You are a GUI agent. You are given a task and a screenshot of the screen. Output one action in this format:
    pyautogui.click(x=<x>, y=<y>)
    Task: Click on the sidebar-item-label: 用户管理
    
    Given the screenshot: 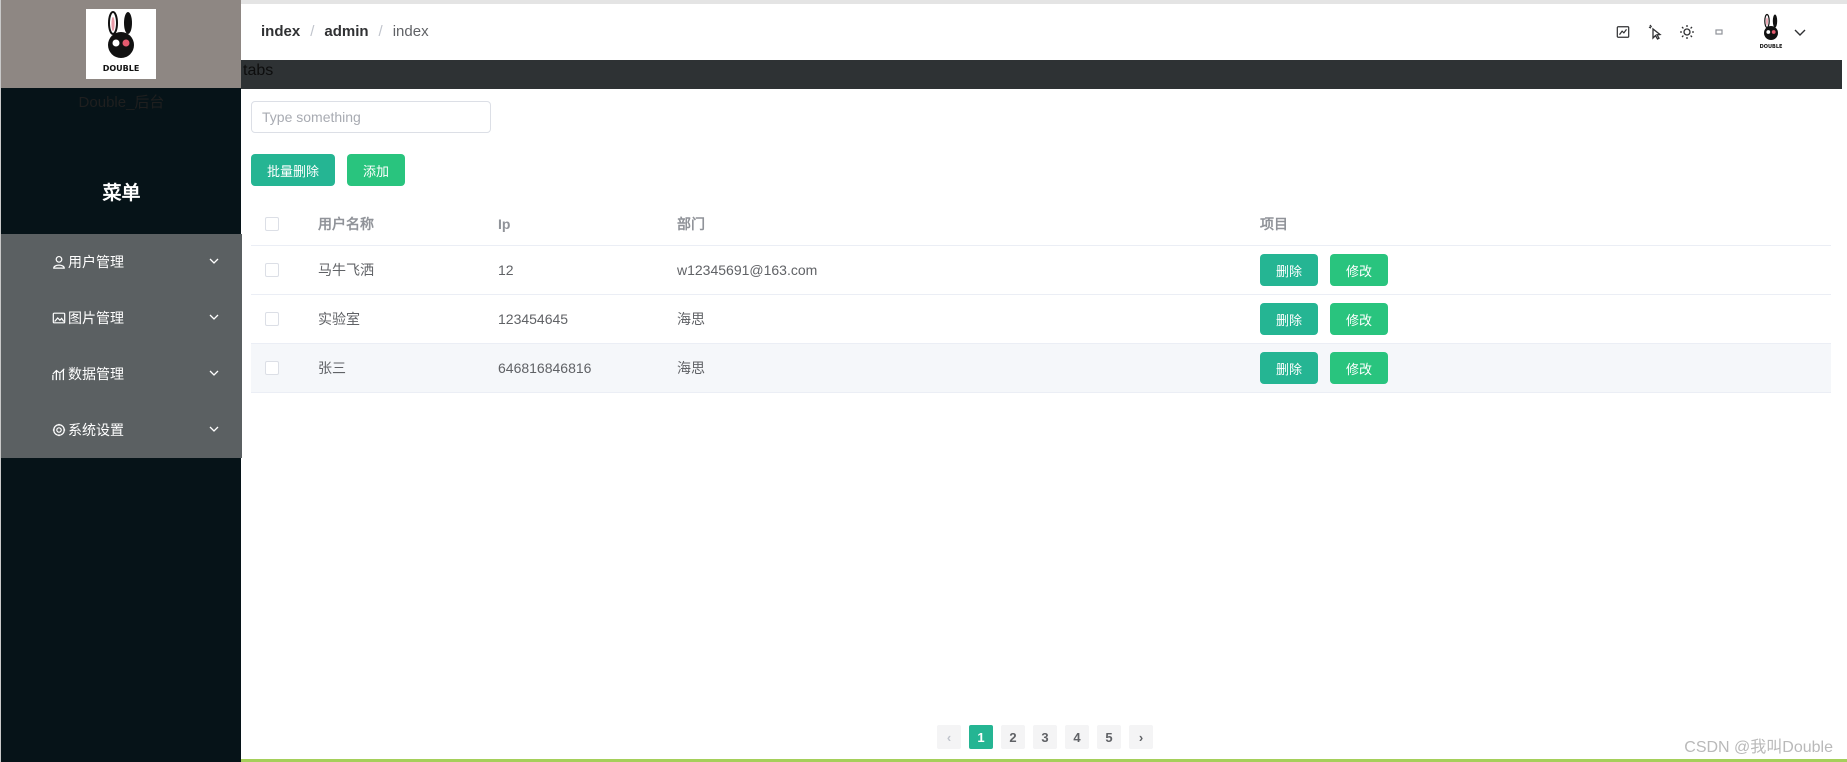 What is the action you would take?
    pyautogui.click(x=96, y=262)
    